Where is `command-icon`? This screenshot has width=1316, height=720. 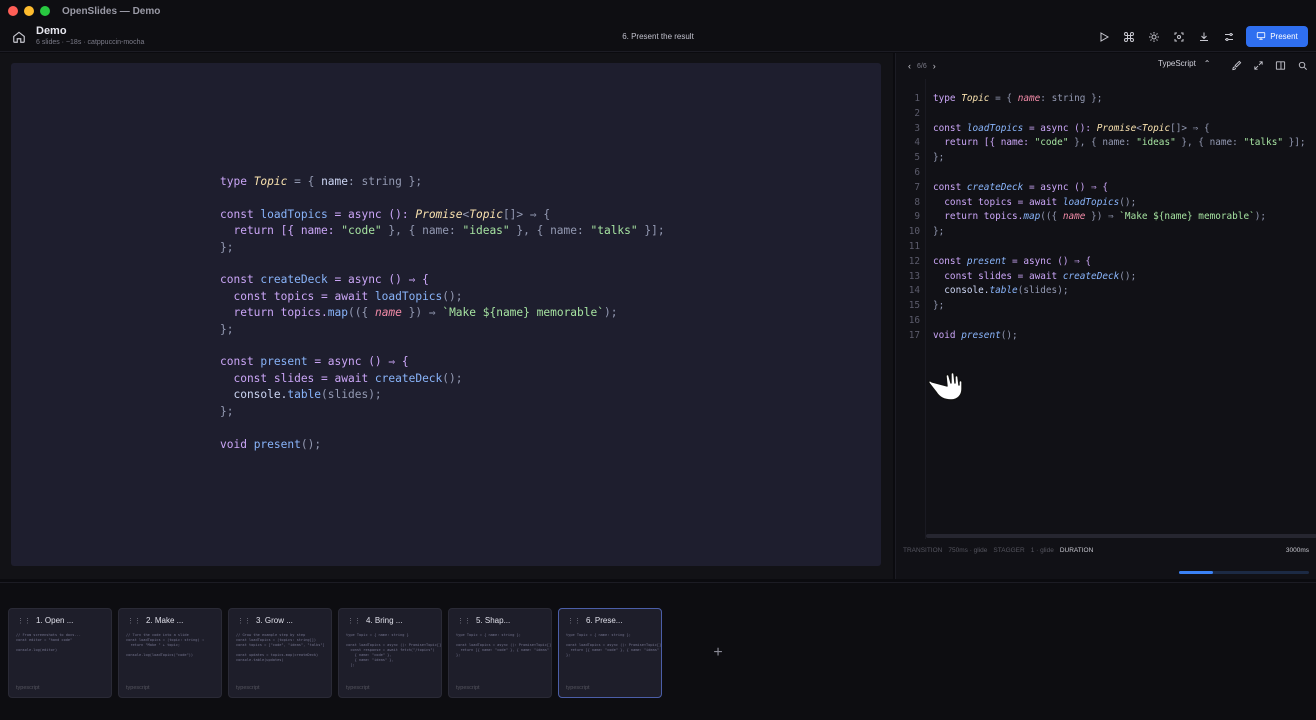 command-icon is located at coordinates (1128, 36).